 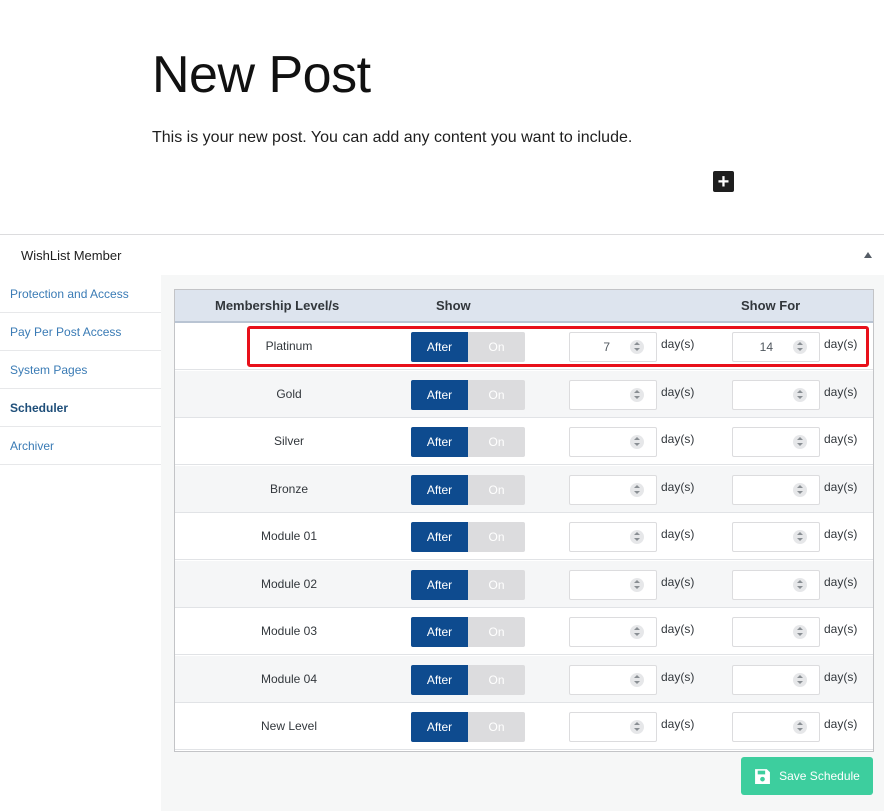 I want to click on add-block-button: +, so click(x=723, y=181).